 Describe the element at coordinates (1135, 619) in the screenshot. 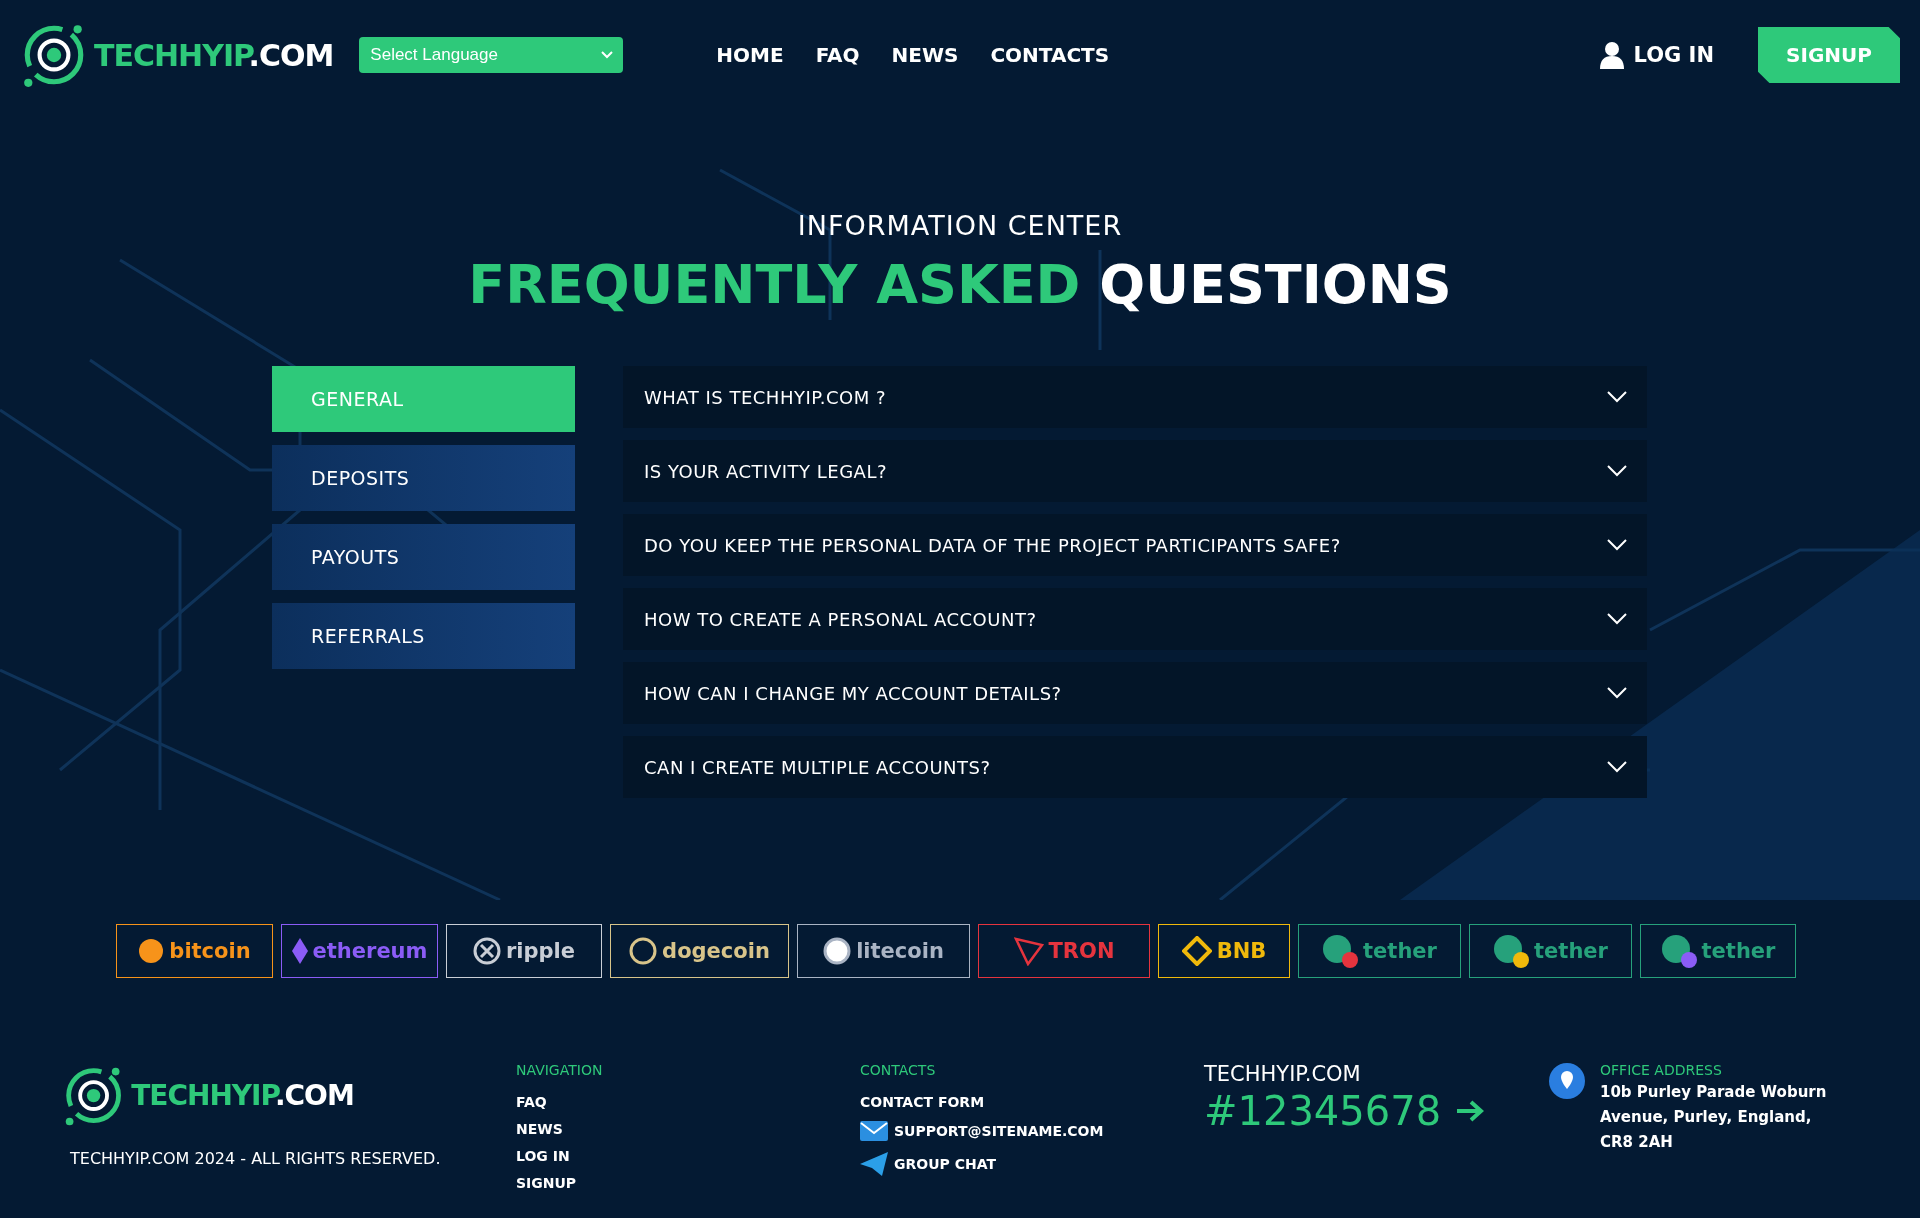

I see `faq-item: HOW TO CREATE A PERSONAL ACCOUNT?` at that location.